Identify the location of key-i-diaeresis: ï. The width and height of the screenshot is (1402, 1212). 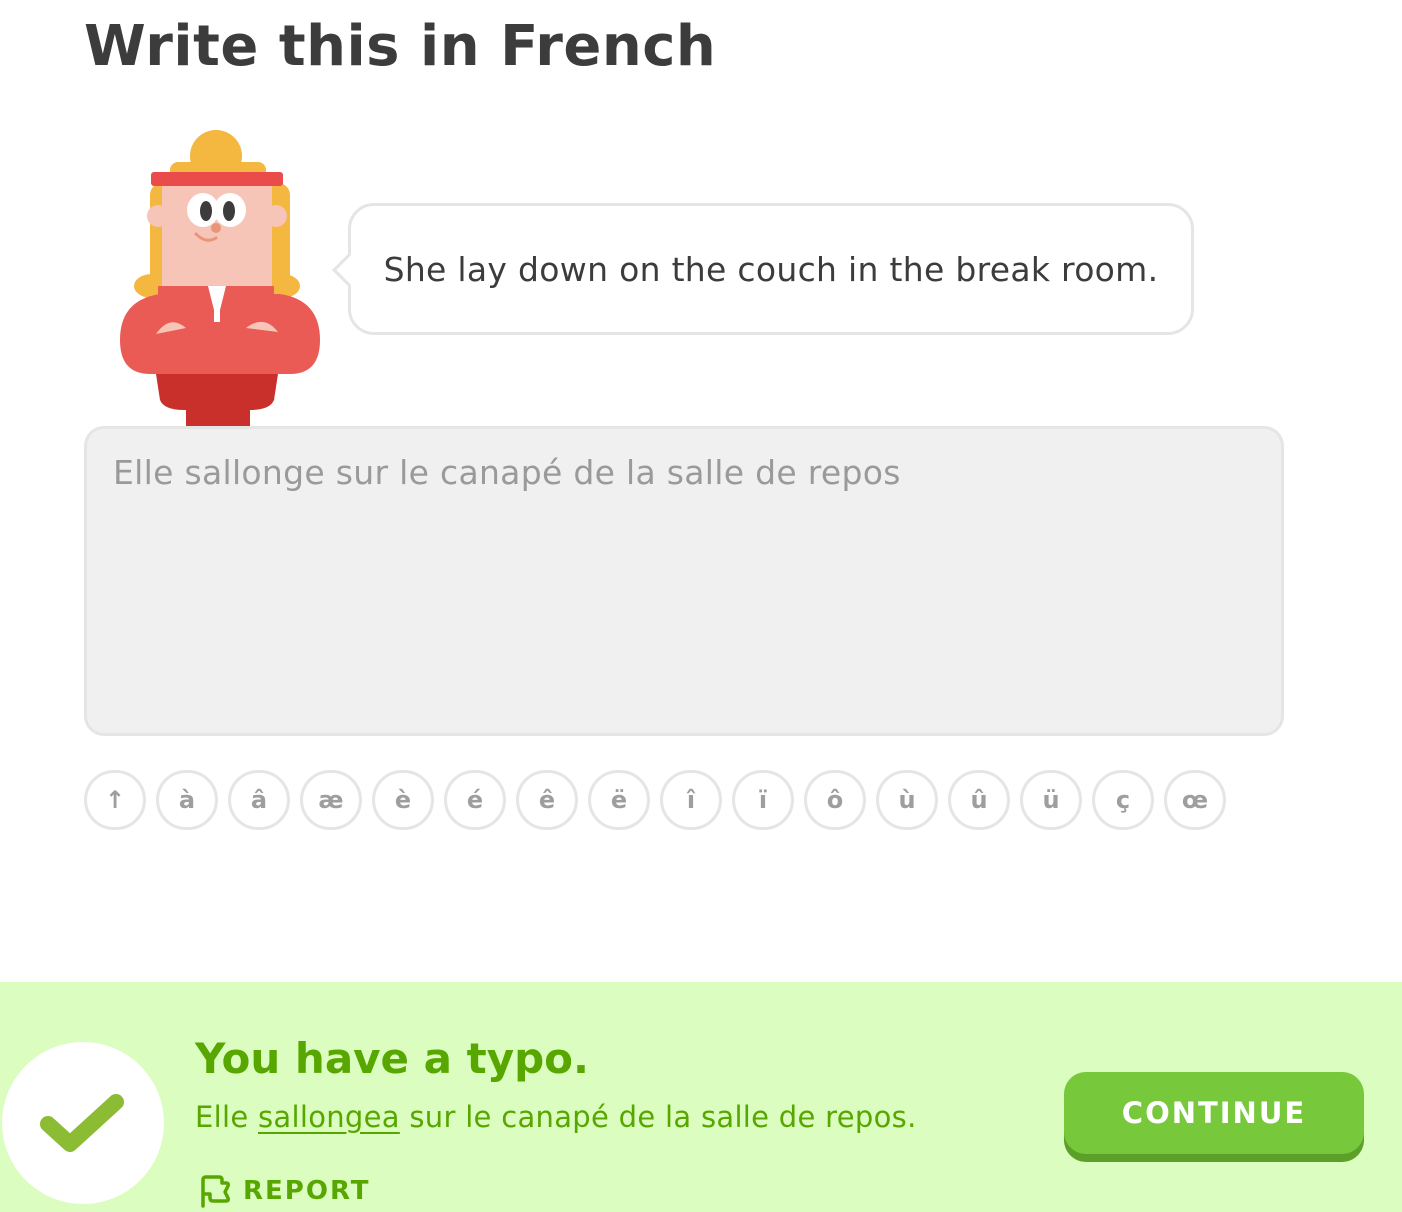
(763, 800).